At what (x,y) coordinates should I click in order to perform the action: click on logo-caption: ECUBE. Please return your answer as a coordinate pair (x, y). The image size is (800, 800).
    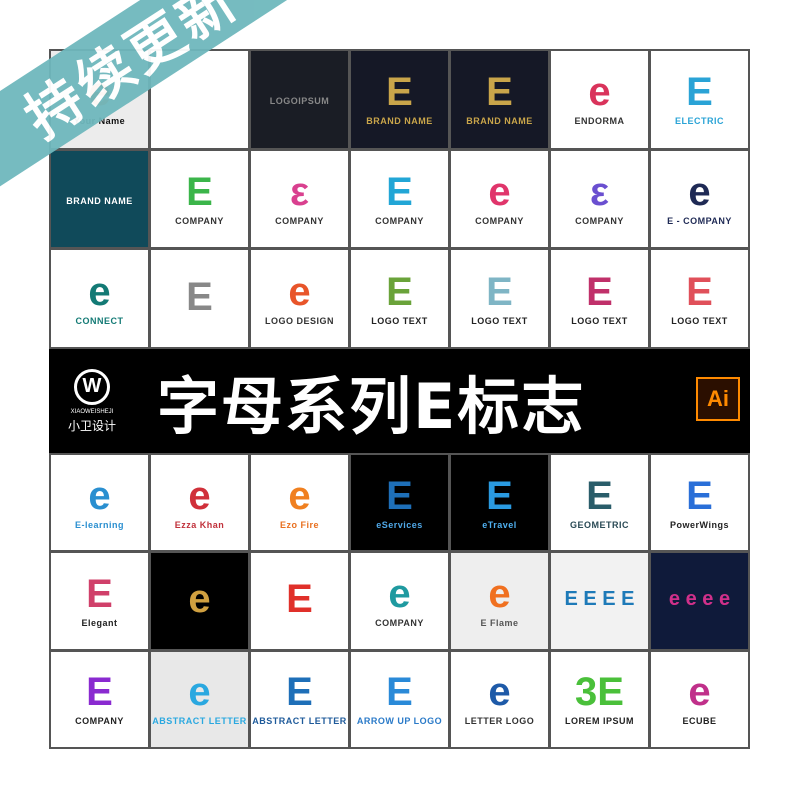
    Looking at the image, I should click on (699, 721).